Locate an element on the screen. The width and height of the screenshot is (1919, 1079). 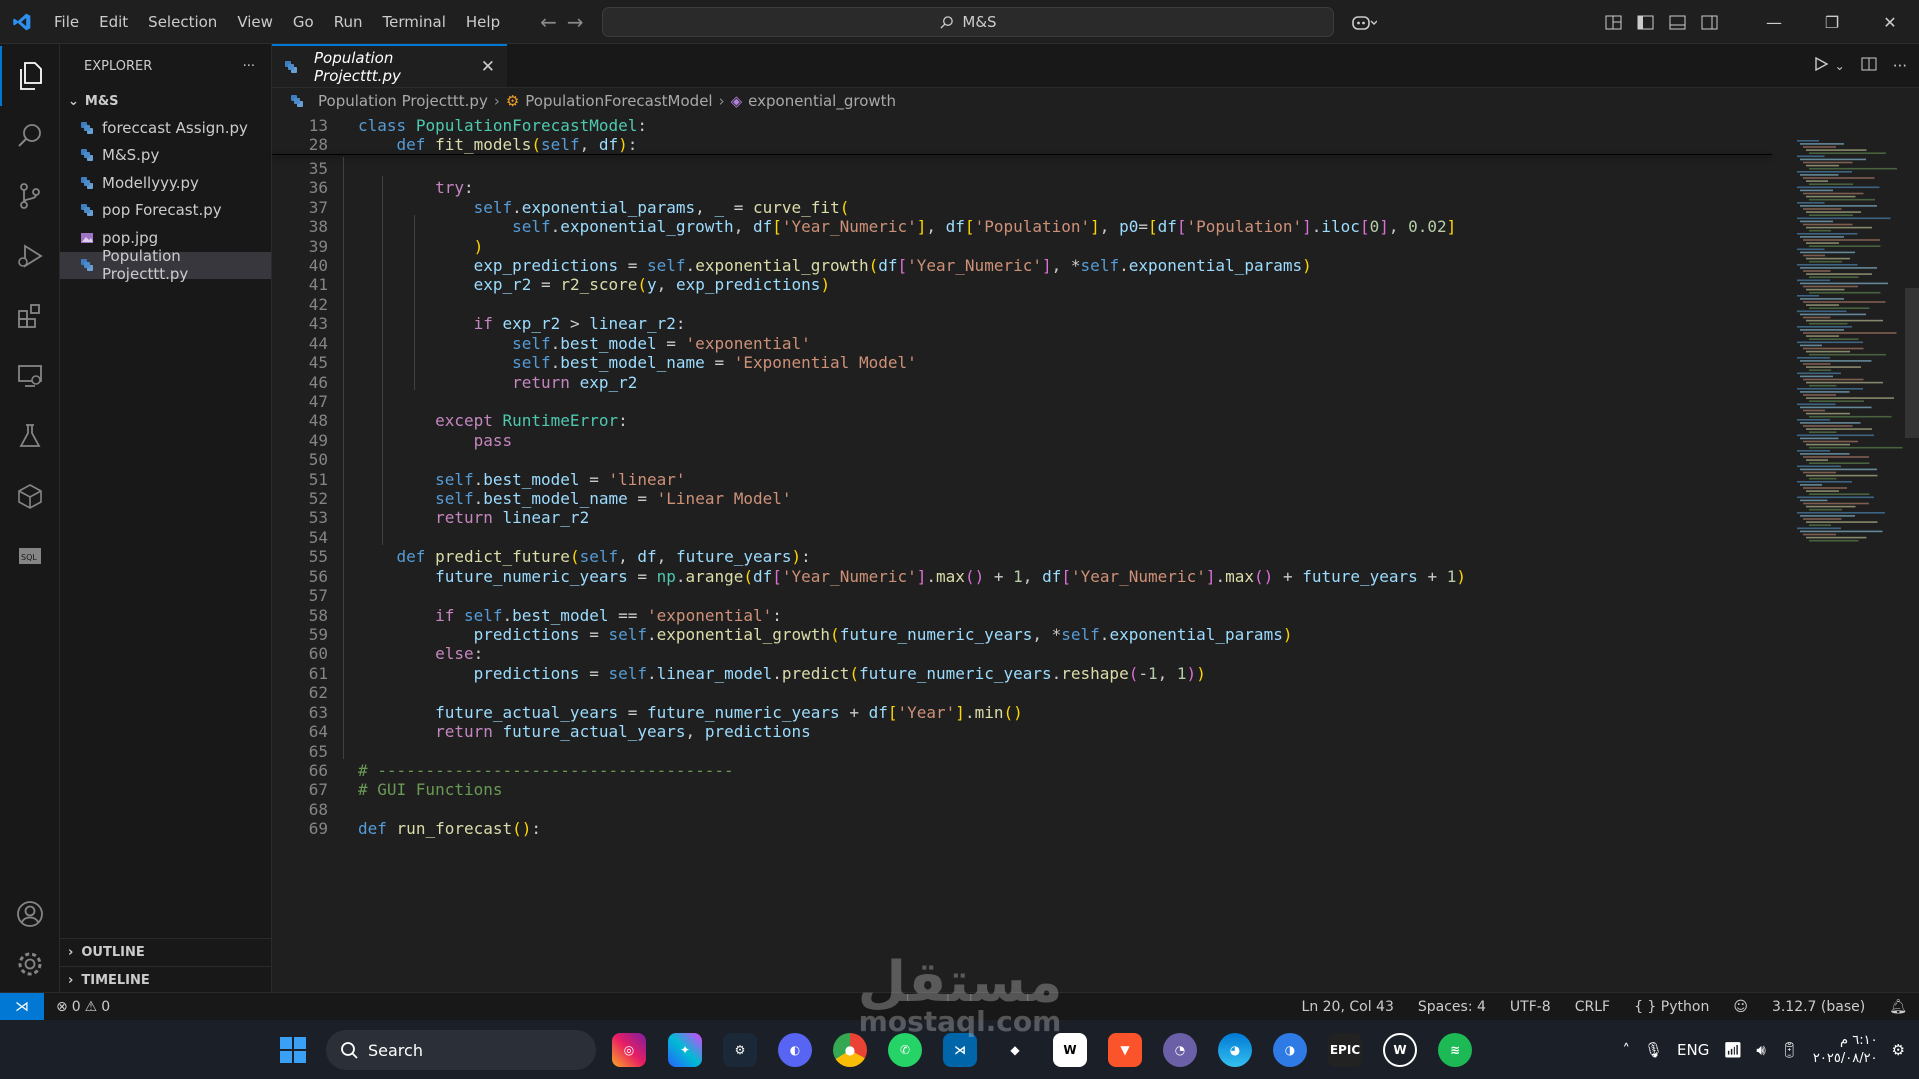
file-item-selected: Population Projecttt.py is located at coordinates (165, 265).